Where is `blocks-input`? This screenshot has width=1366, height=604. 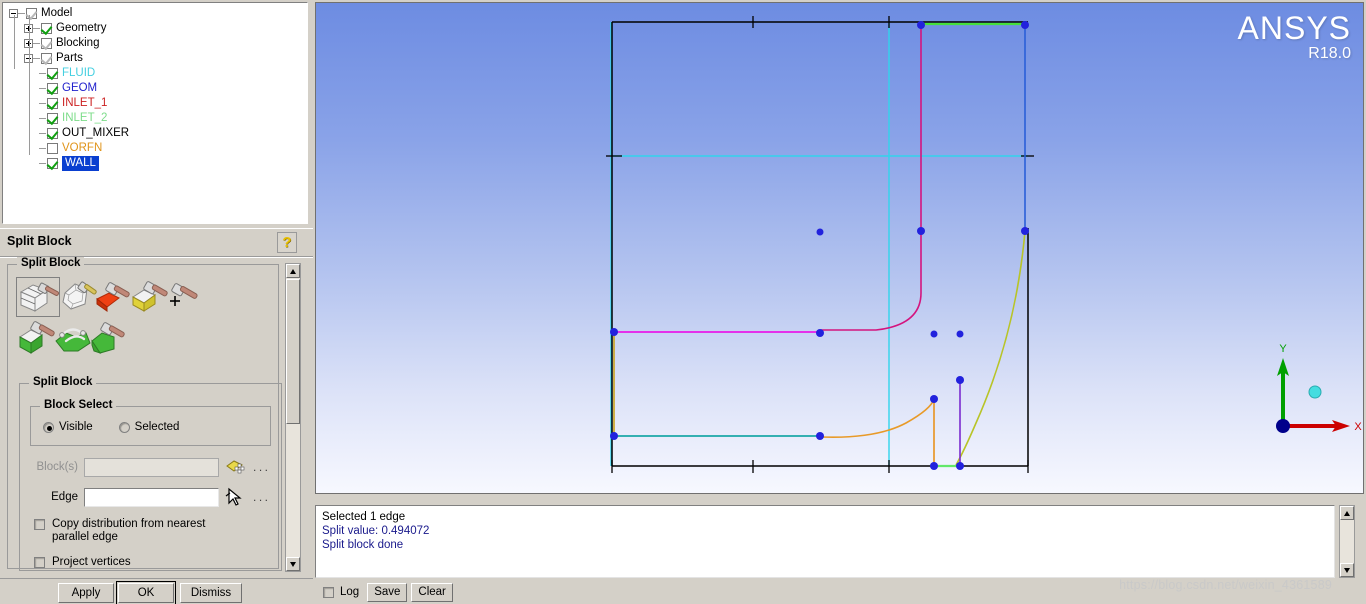
blocks-input is located at coordinates (151, 467).